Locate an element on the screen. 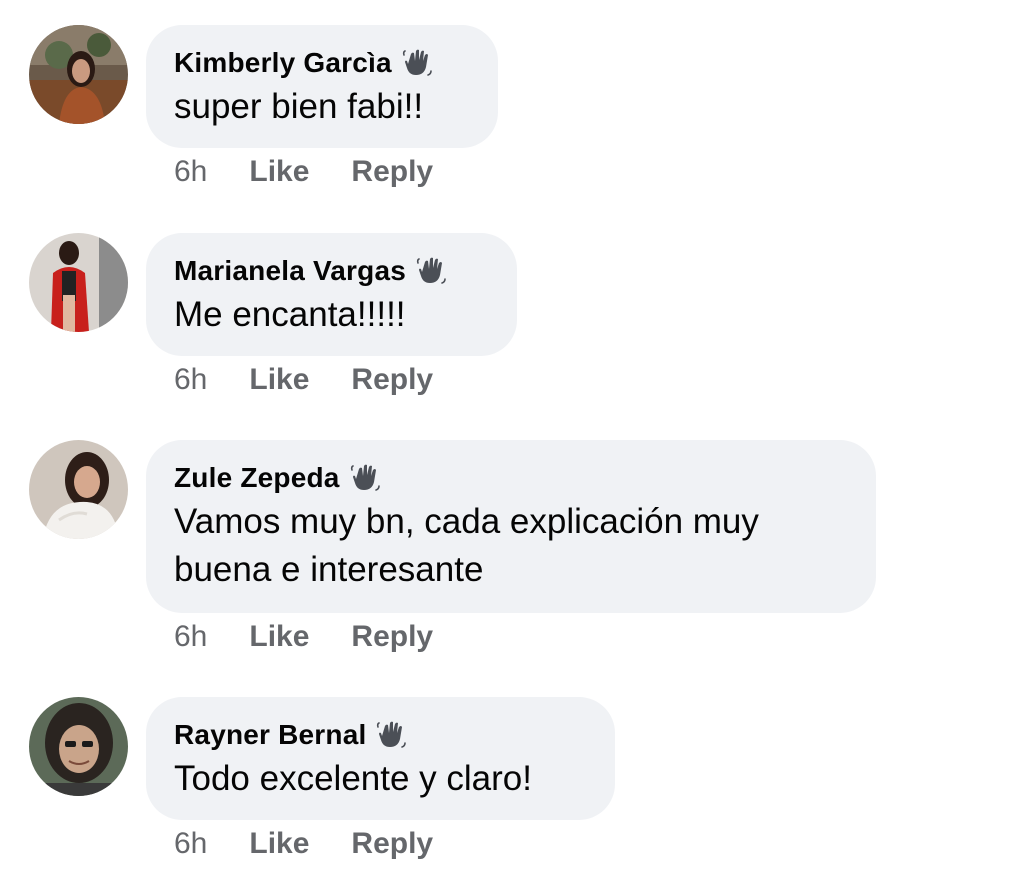 The height and width of the screenshot is (873, 1024). comment-text: Me encanta!!!!! is located at coordinates (290, 314).